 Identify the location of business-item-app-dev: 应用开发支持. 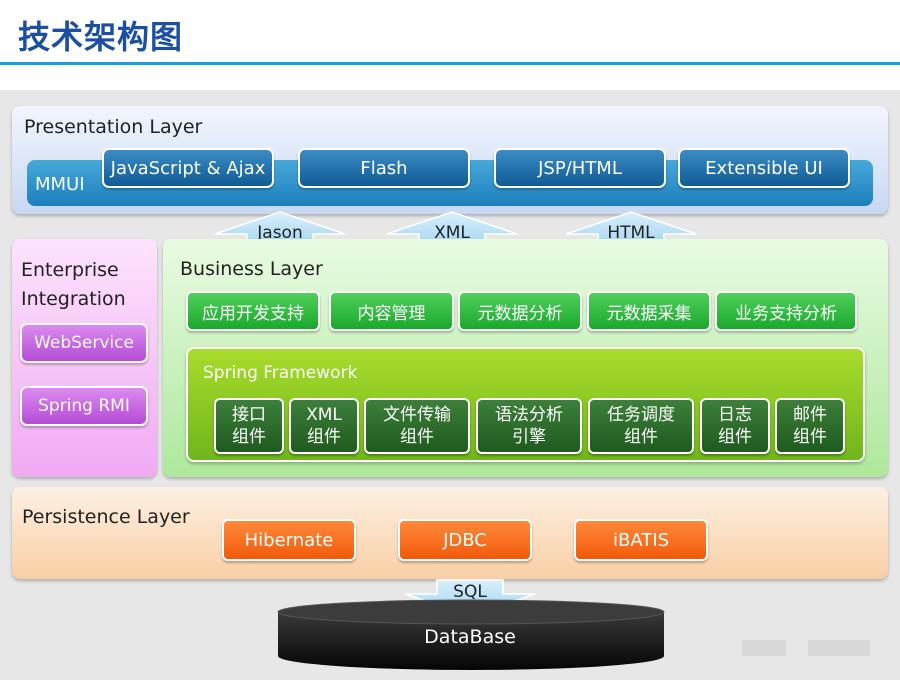
(253, 311).